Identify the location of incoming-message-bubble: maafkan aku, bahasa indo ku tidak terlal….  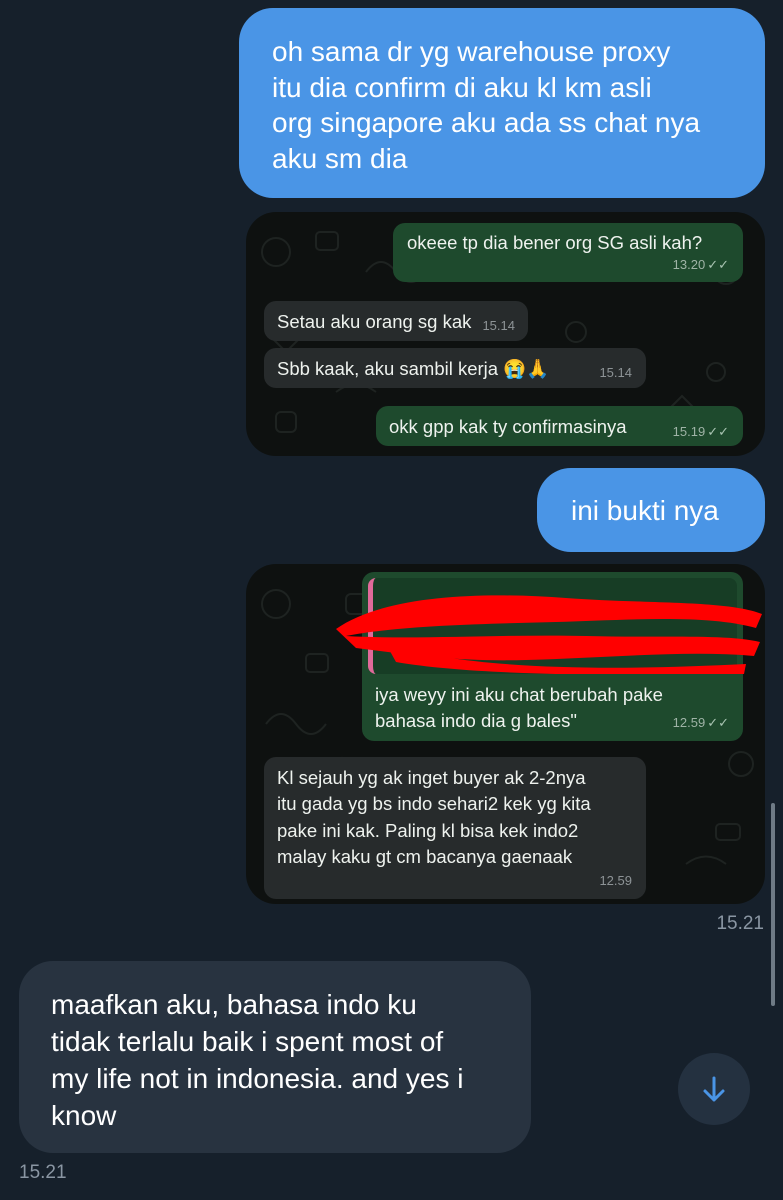
(275, 1057).